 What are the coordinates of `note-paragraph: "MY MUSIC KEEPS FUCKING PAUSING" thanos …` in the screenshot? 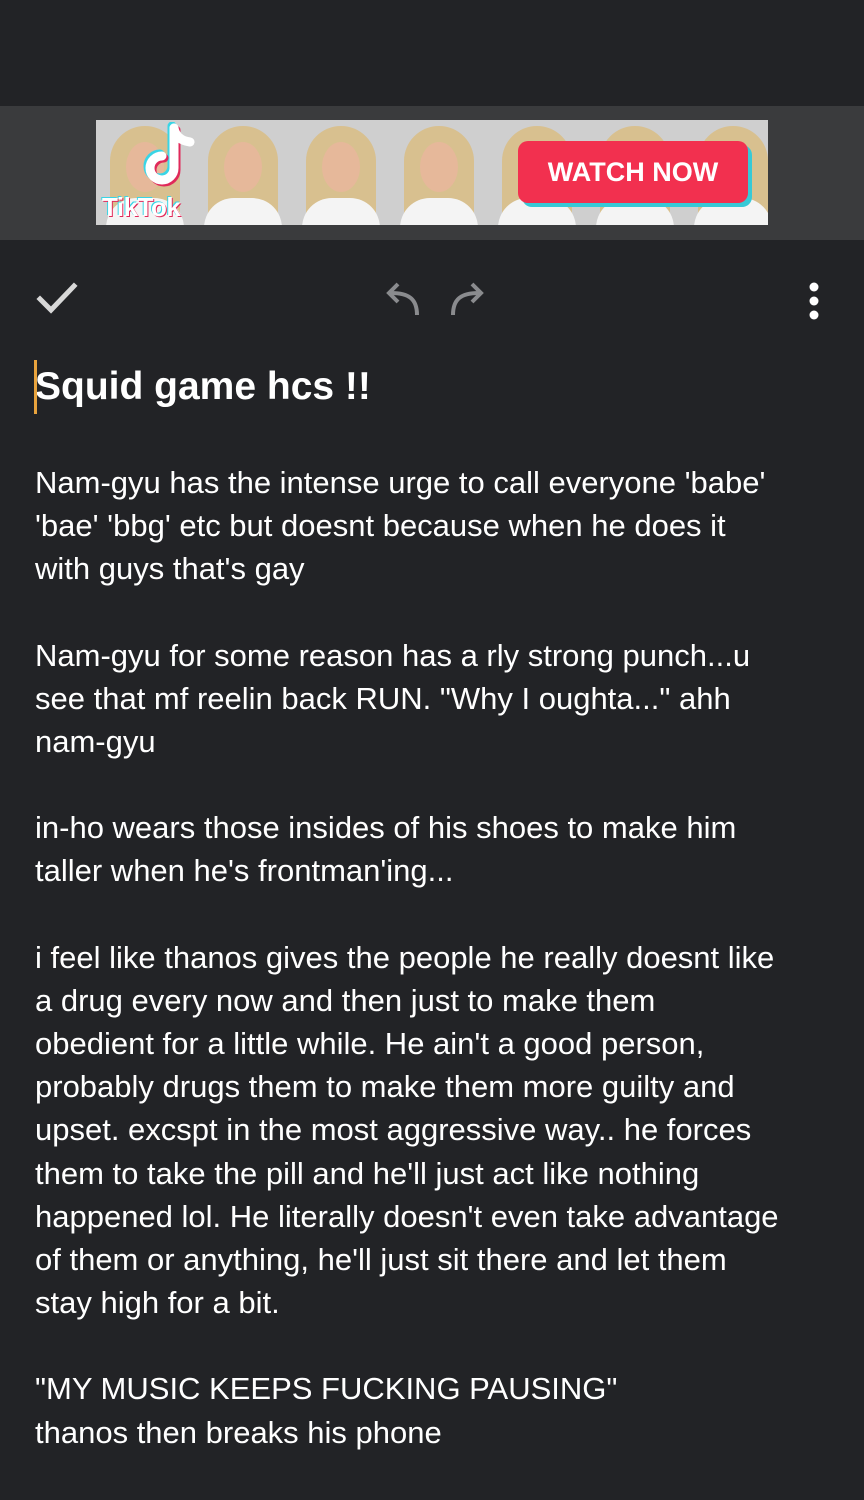 It's located at (326, 1410).